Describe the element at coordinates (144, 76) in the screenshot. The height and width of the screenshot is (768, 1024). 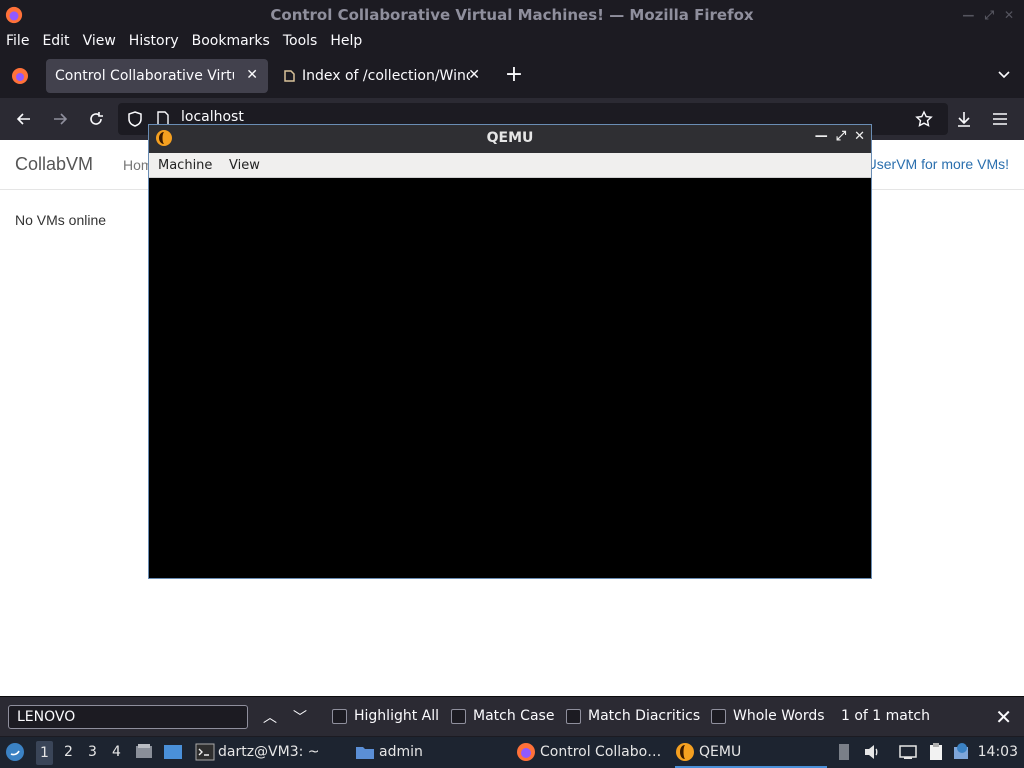
I see `tab-label: Control Collaborative Virtual Machines!` at that location.